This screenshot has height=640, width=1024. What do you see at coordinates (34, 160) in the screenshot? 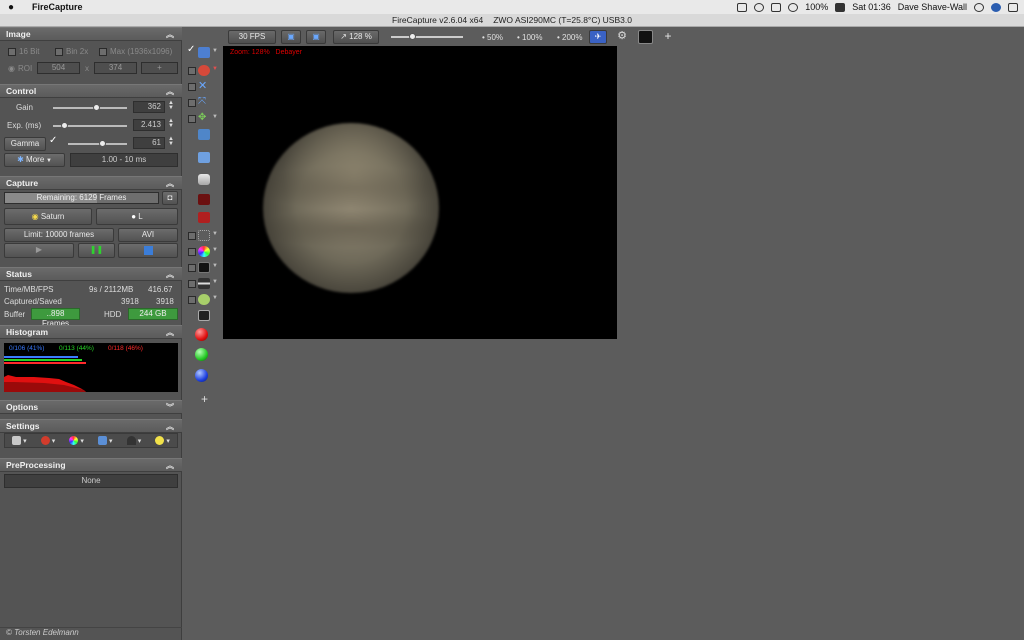
I see `more-dropdown: ✱ More ▼` at bounding box center [34, 160].